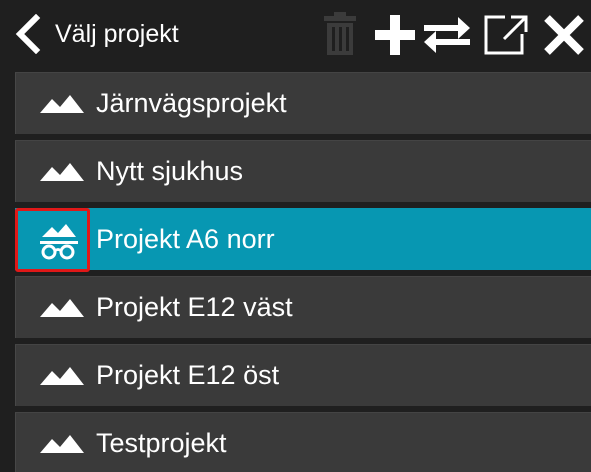  I want to click on project-item: Nytt sjukhus, so click(303, 171).